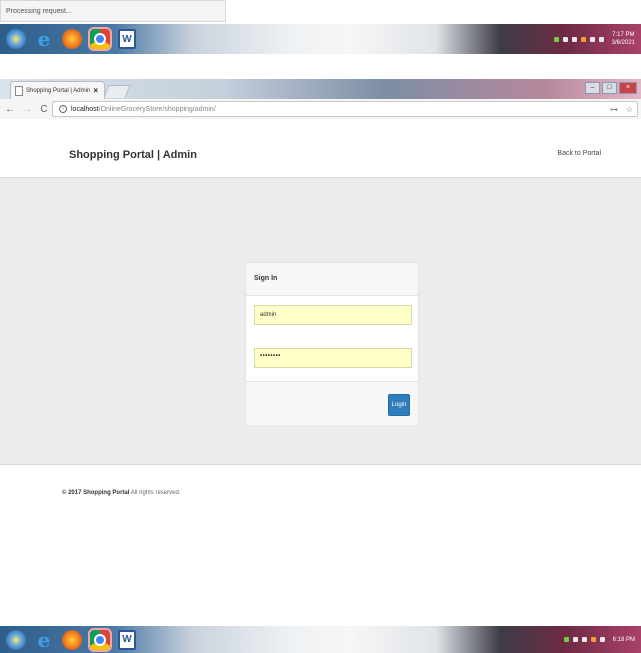 The image size is (641, 653). I want to click on system-tray: 6:18 PM, so click(599, 639).